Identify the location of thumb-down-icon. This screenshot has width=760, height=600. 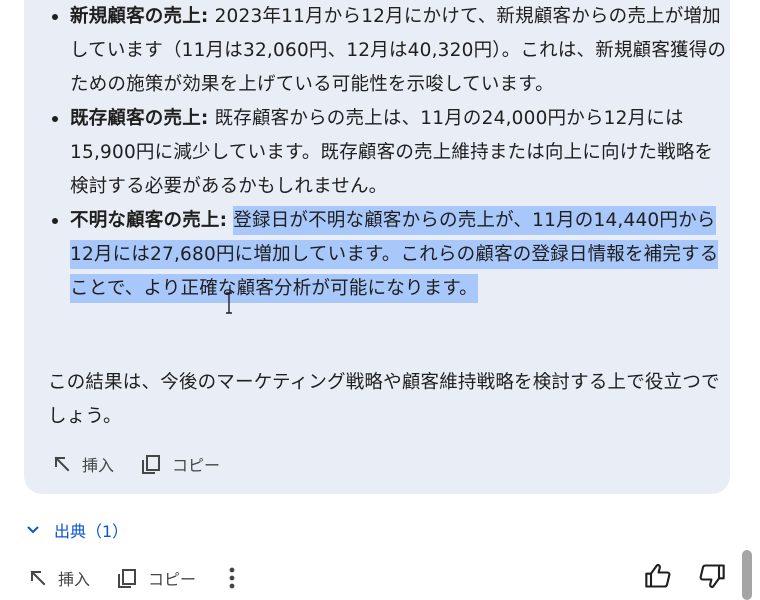
(712, 576).